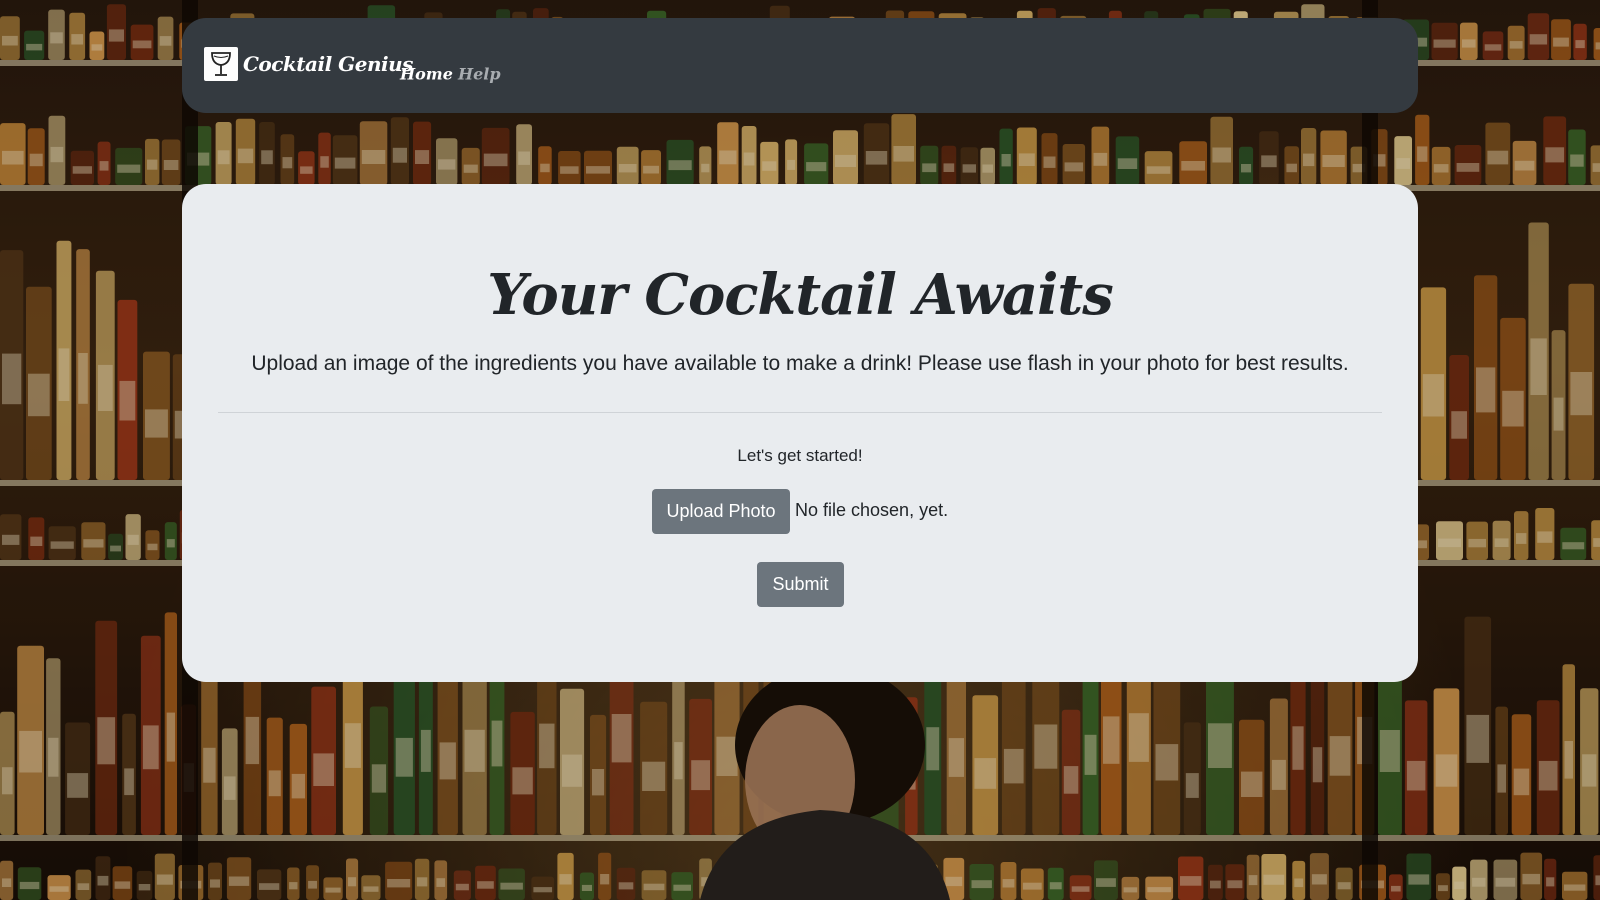  Describe the element at coordinates (872, 510) in the screenshot. I see `file-status-text: No file chosen, yet.` at that location.